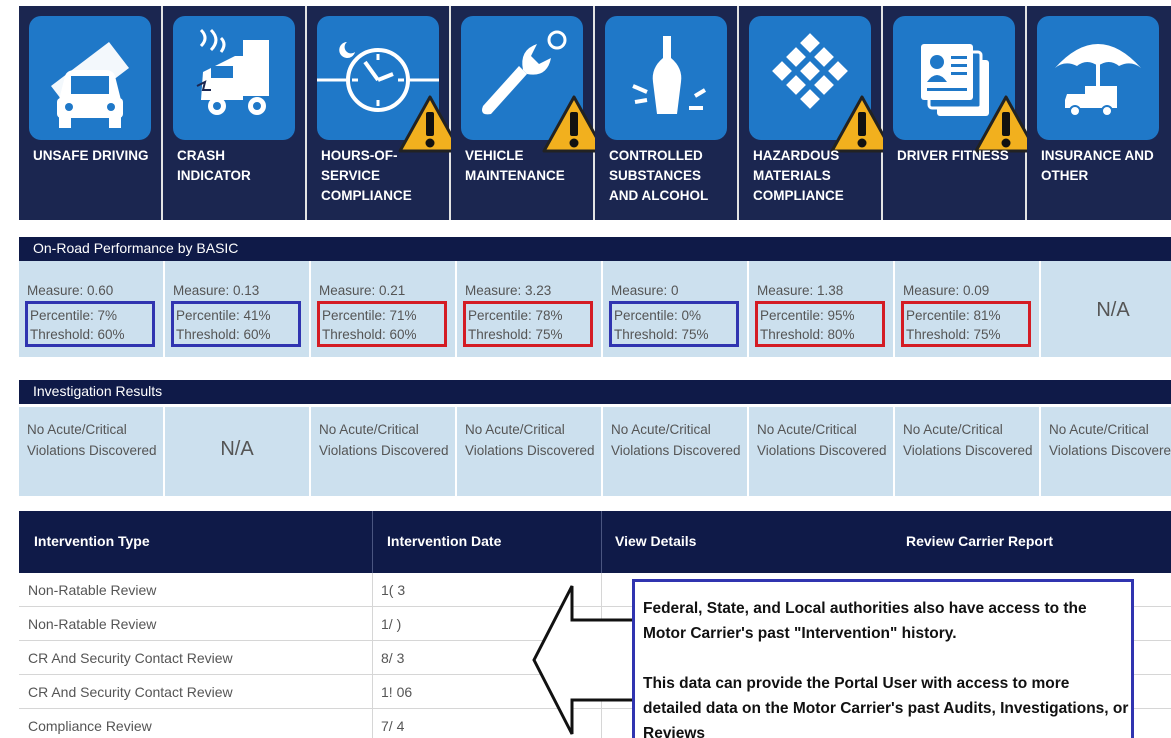  What do you see at coordinates (90, 78) in the screenshot?
I see `unsafe-driving-icon` at bounding box center [90, 78].